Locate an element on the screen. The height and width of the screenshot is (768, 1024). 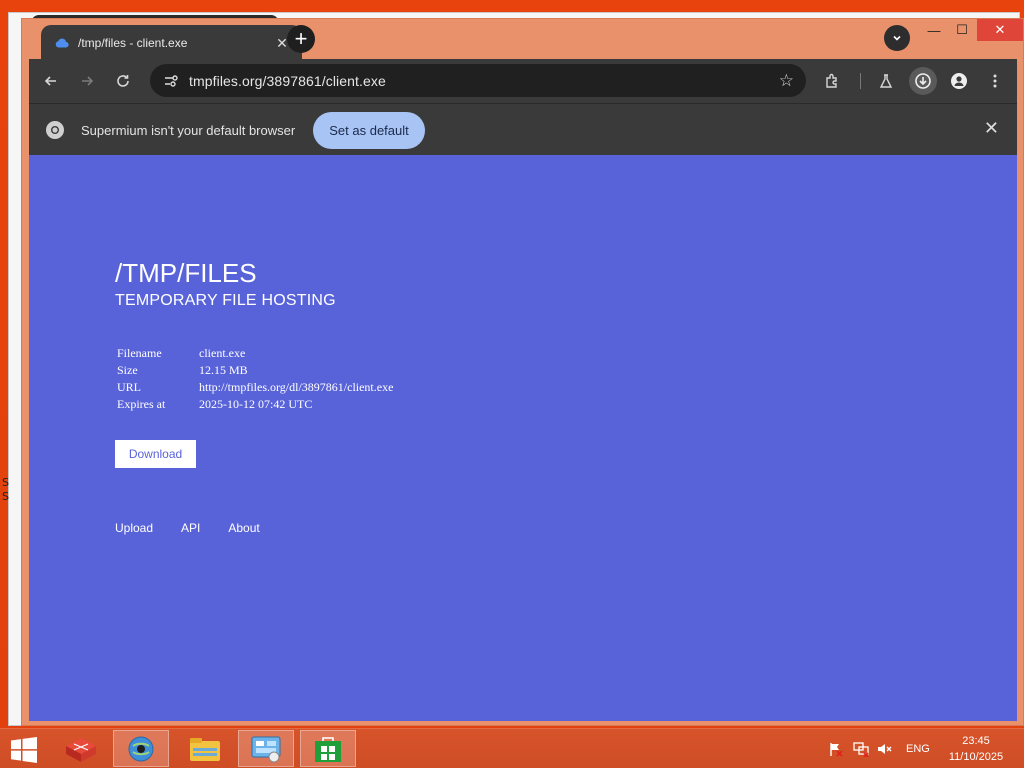
tab-active: /tmp/files - client.exe ✕ is located at coordinates (171, 43).